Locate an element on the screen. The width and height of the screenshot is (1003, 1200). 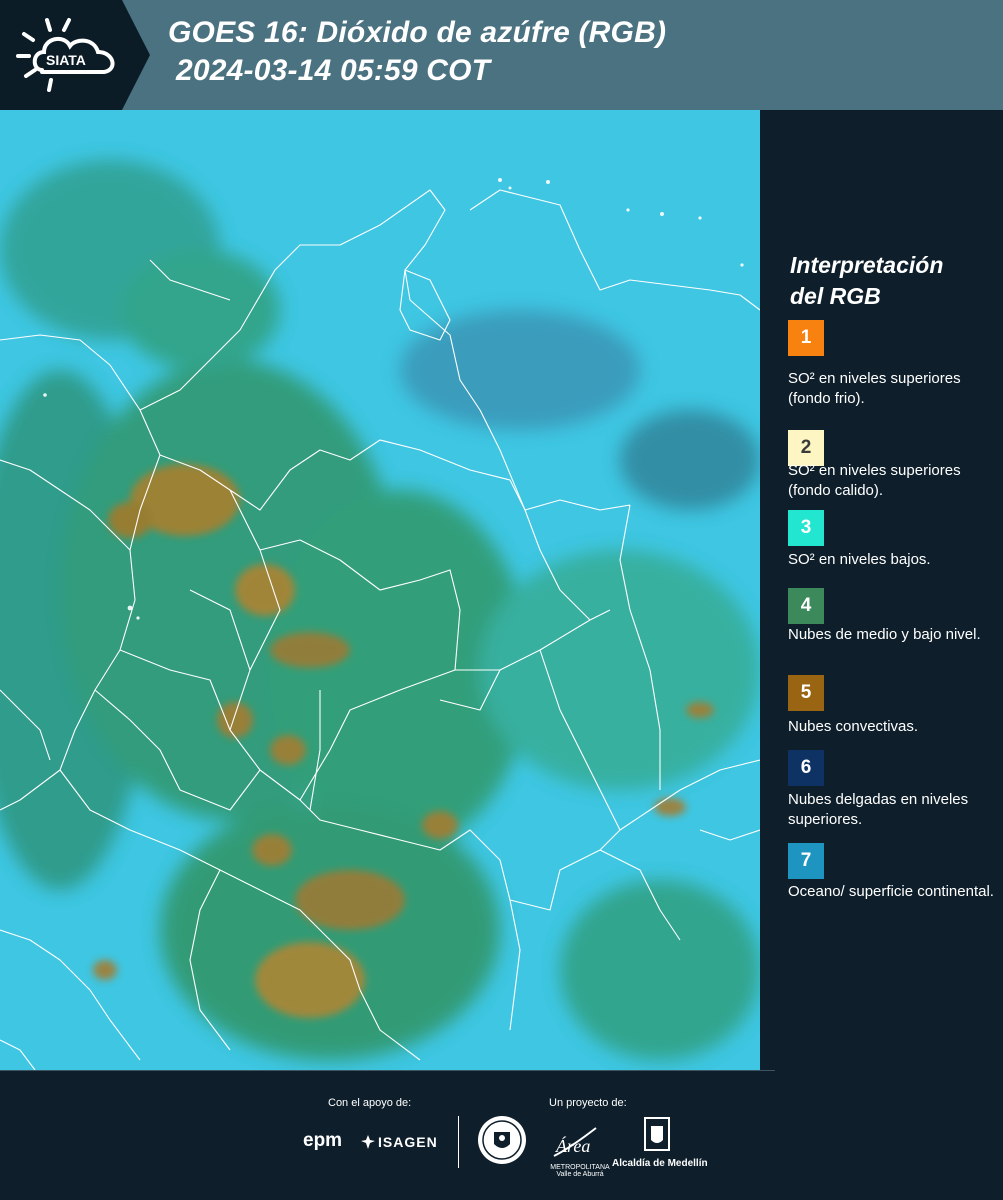
page-title: GOES 16: Dióxido de azúfre (RGB) is located at coordinates (417, 32).